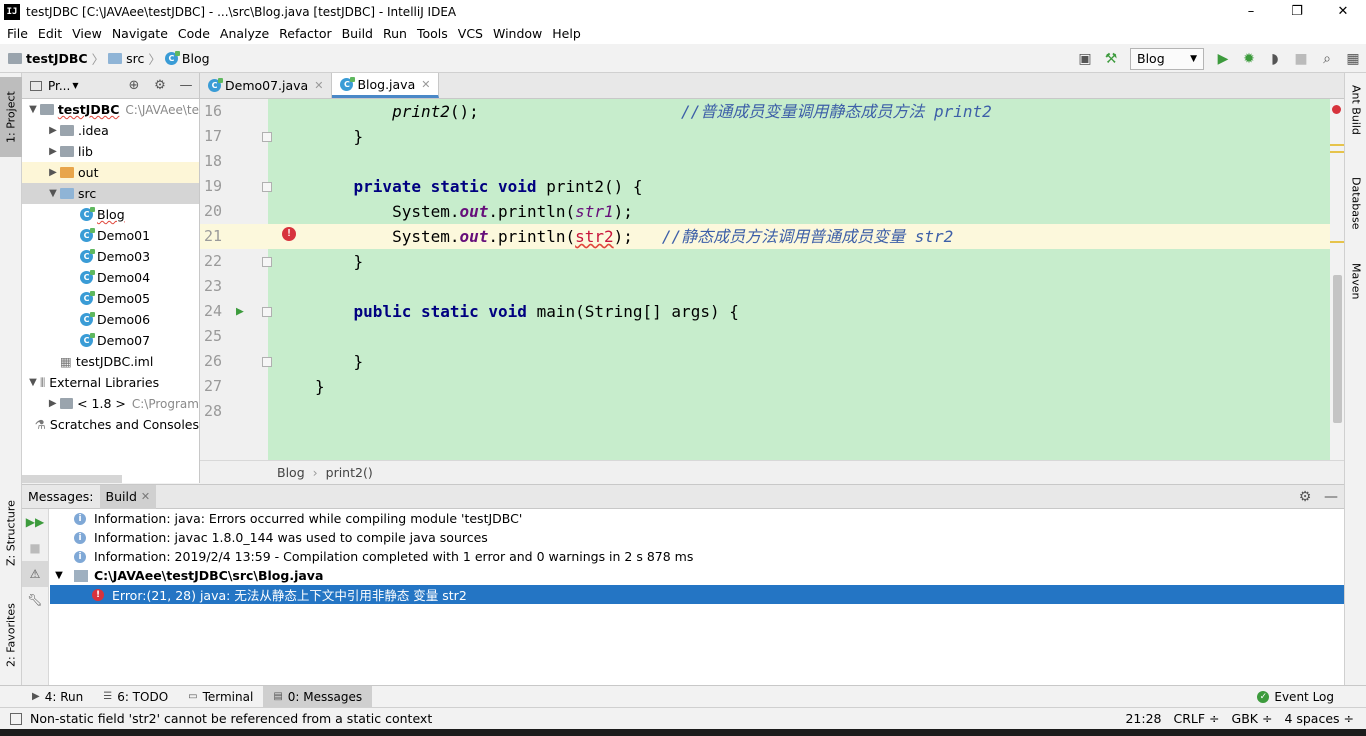 The image size is (1366, 736). Describe the element at coordinates (470, 33) in the screenshot. I see `menu-vcs: VCS` at that location.